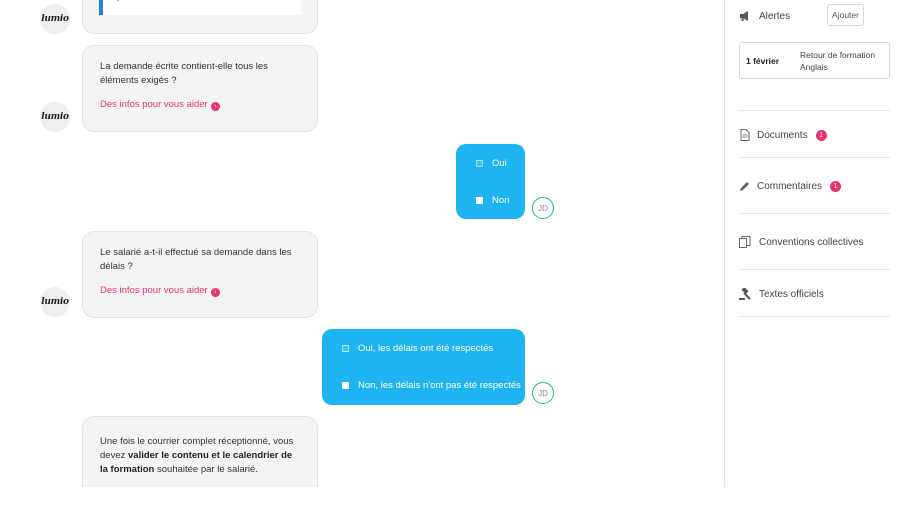 The width and height of the screenshot is (900, 531). I want to click on alert-card: 1 février Retour de formation Anglais, so click(814, 60).